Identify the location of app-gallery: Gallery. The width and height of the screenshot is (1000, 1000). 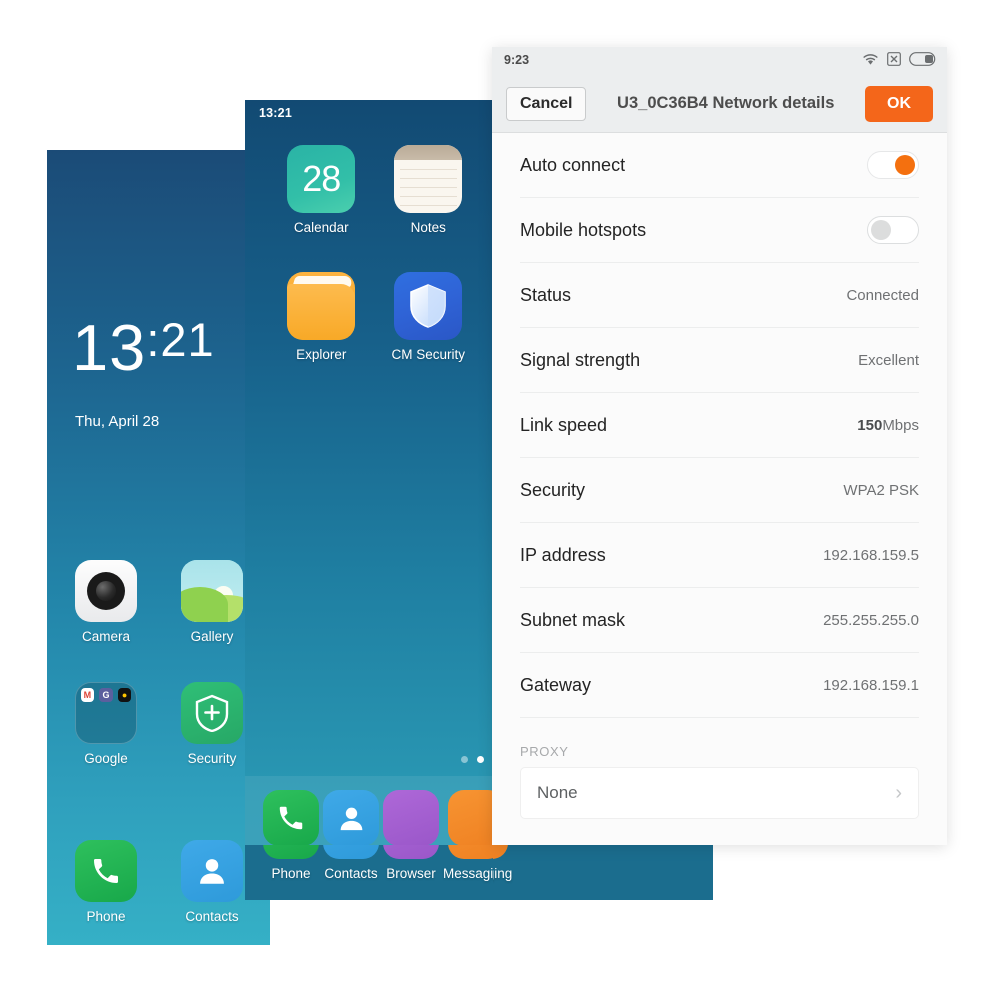
(212, 602).